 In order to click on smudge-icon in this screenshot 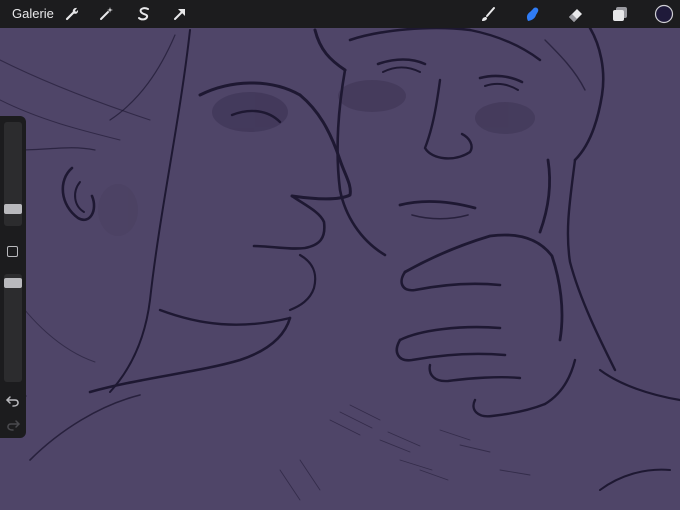, I will do `click(532, 14)`.